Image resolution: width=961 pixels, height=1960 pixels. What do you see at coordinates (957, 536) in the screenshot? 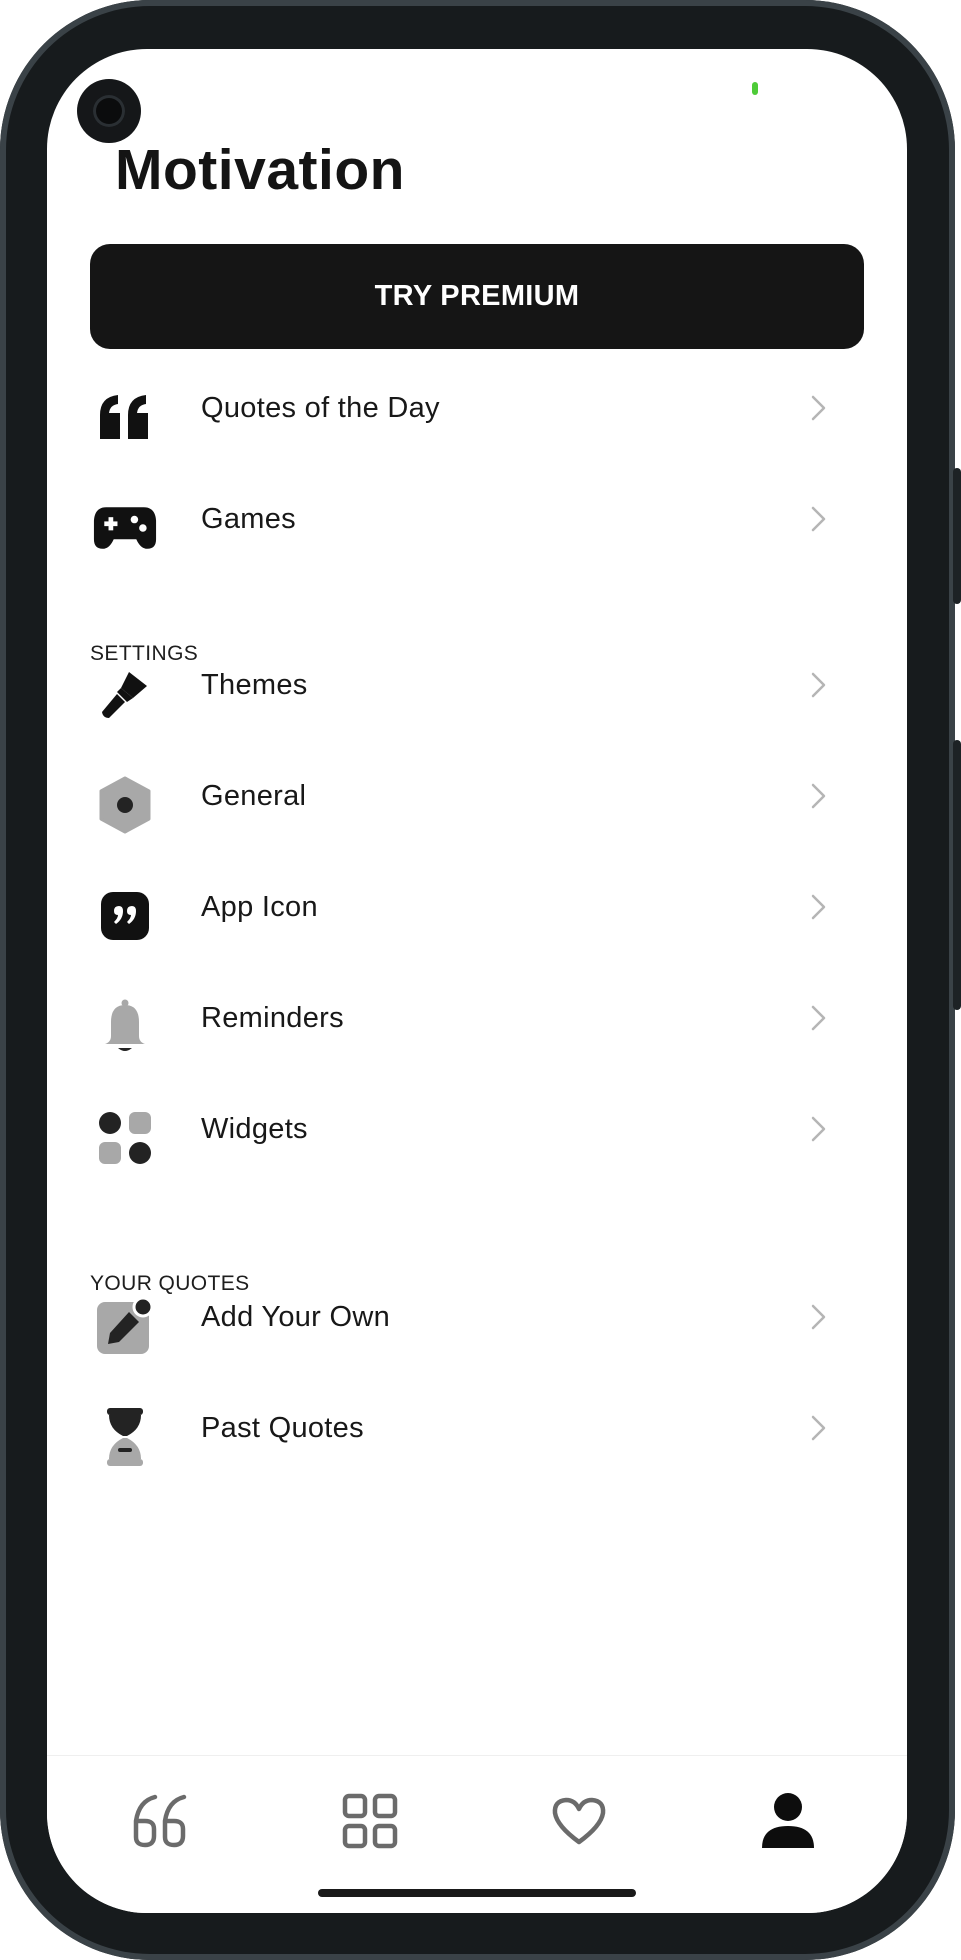
I see `volume-button` at bounding box center [957, 536].